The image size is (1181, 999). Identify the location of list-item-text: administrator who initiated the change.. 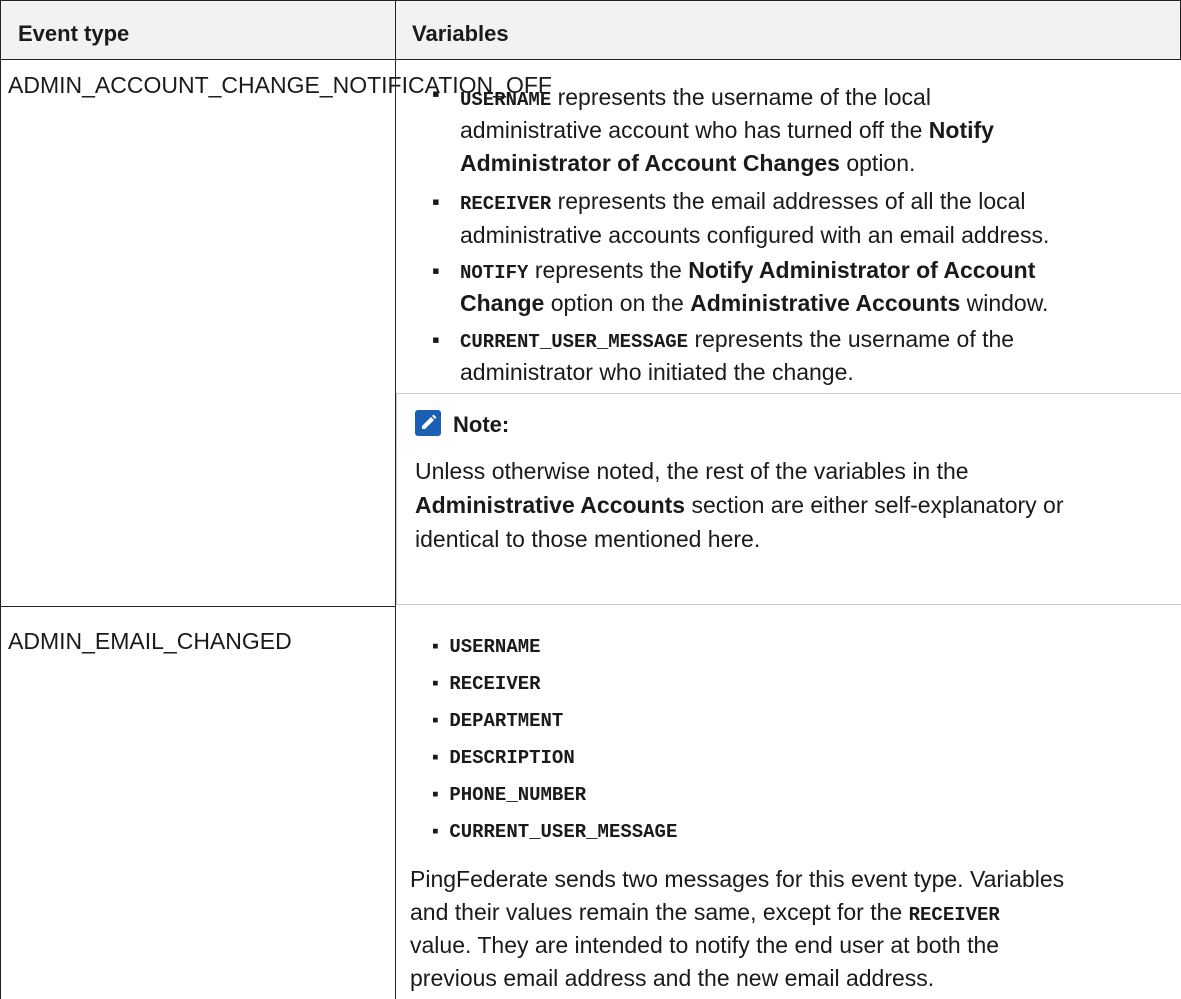
(657, 372).